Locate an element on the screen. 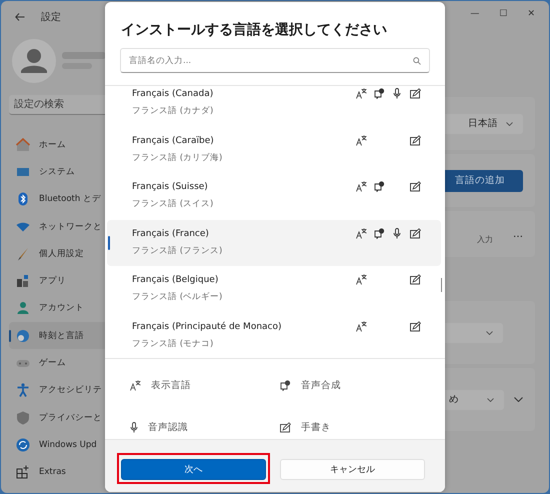  language-item: Français (France) フランス語 (フランス) is located at coordinates (274, 243).